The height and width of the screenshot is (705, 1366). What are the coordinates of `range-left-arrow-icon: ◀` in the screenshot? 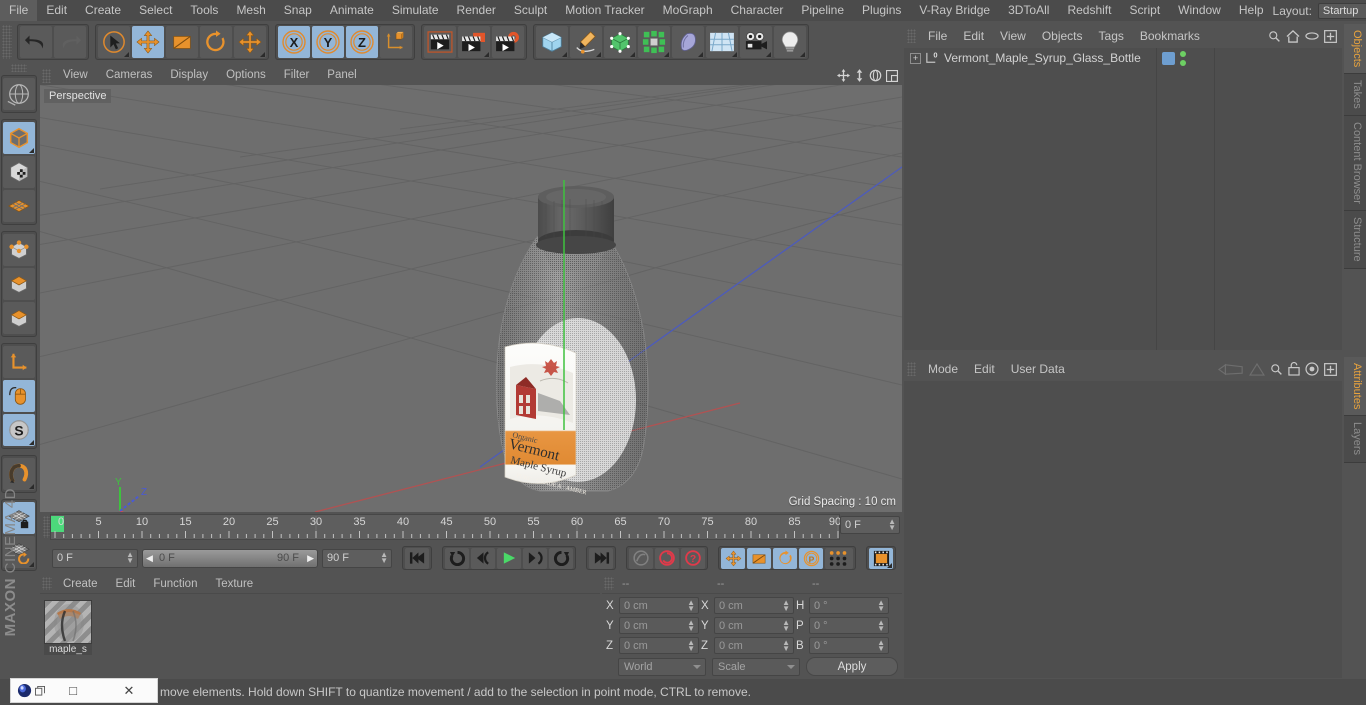 It's located at (149, 558).